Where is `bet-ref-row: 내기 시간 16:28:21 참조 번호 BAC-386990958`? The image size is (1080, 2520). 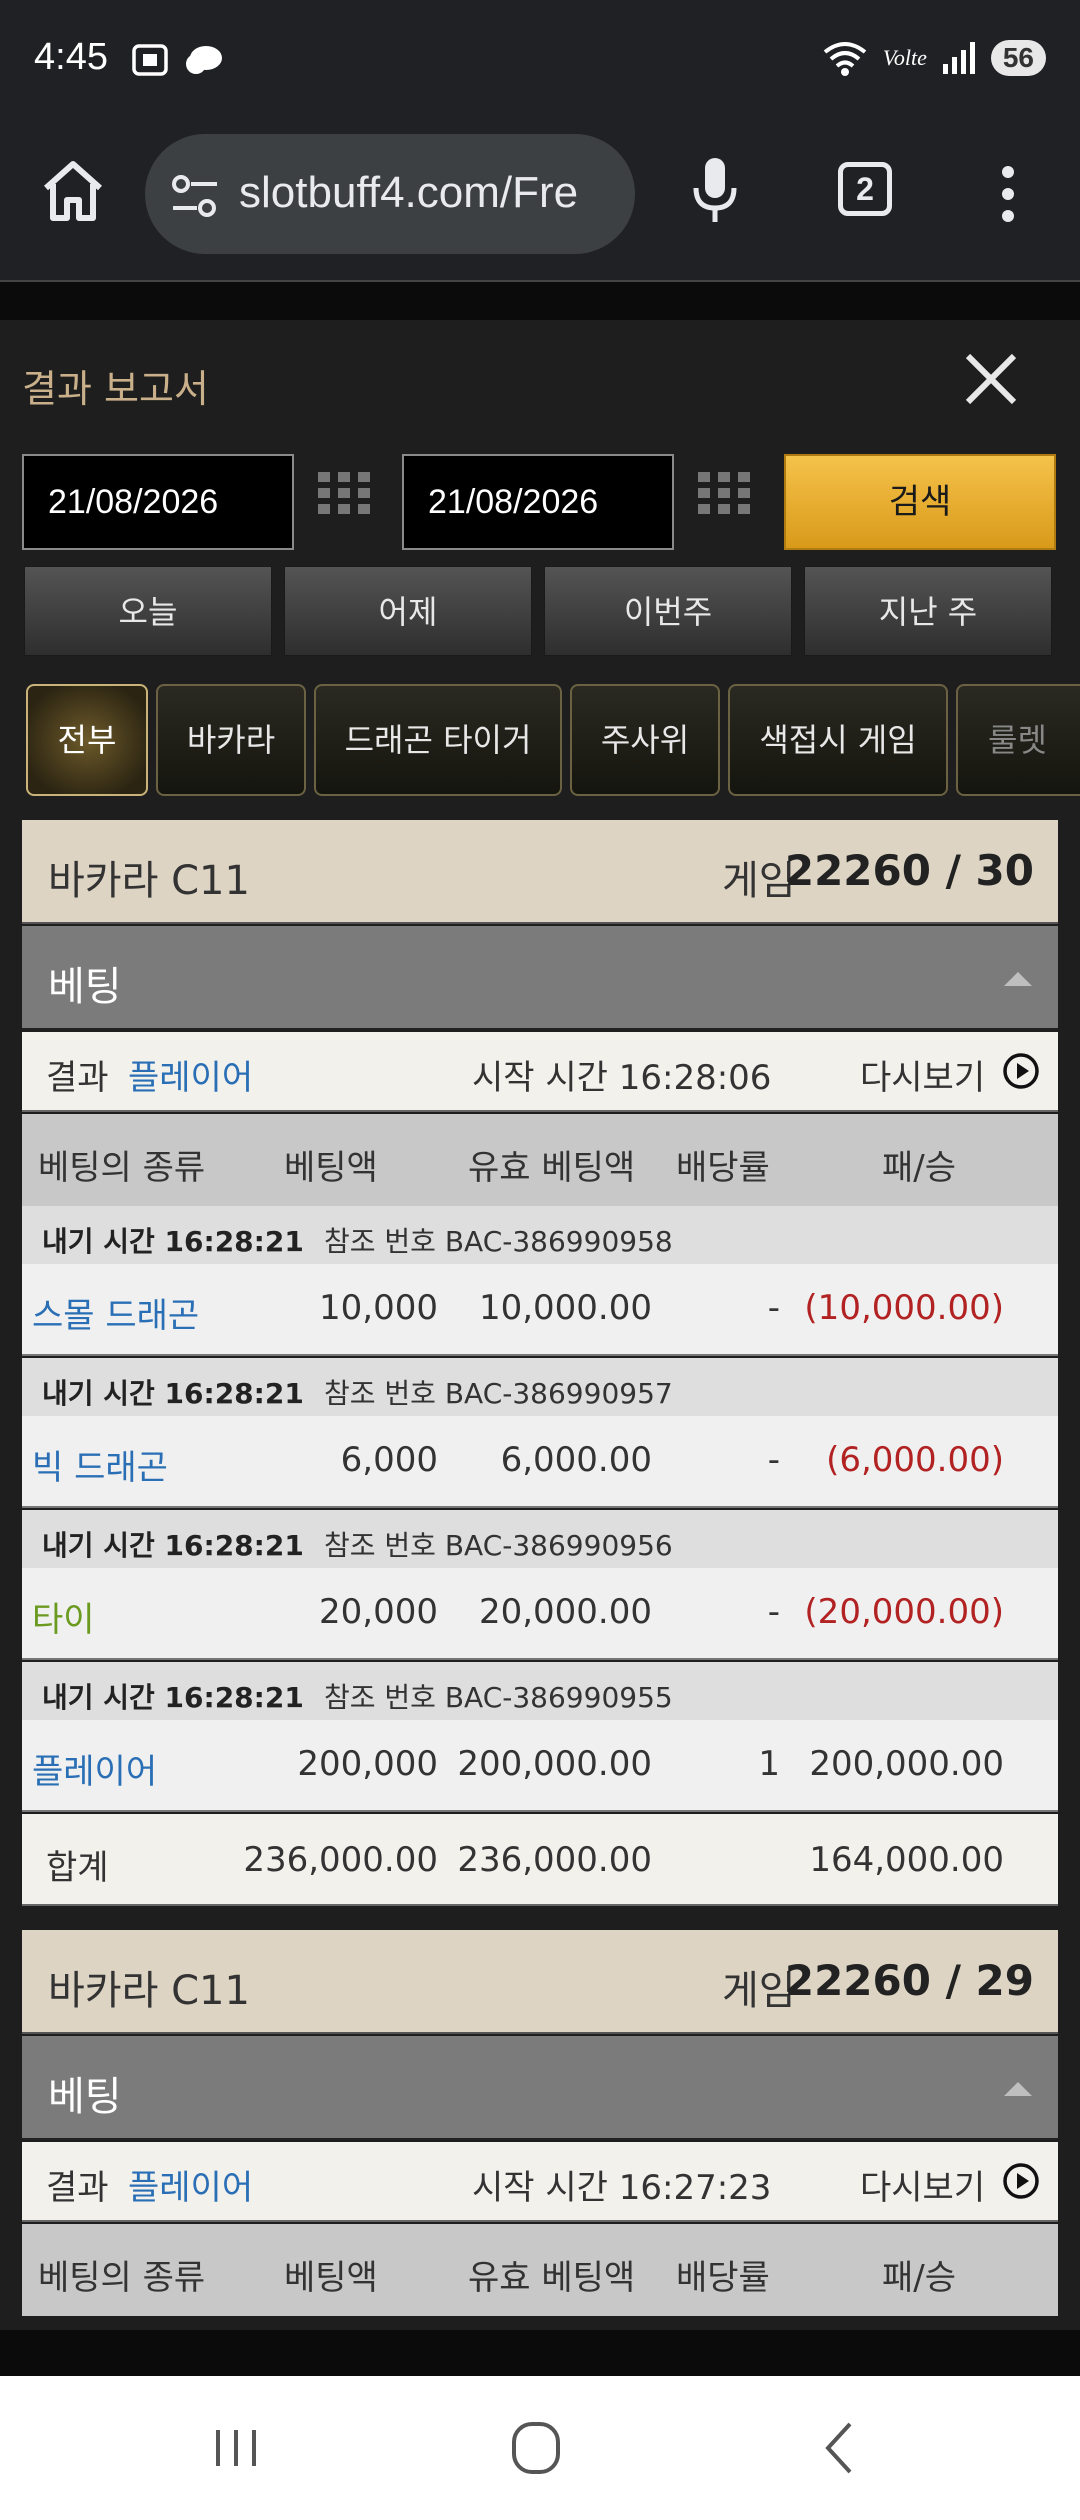 bet-ref-row: 내기 시간 16:28:21 참조 번호 BAC-386990958 is located at coordinates (540, 1235).